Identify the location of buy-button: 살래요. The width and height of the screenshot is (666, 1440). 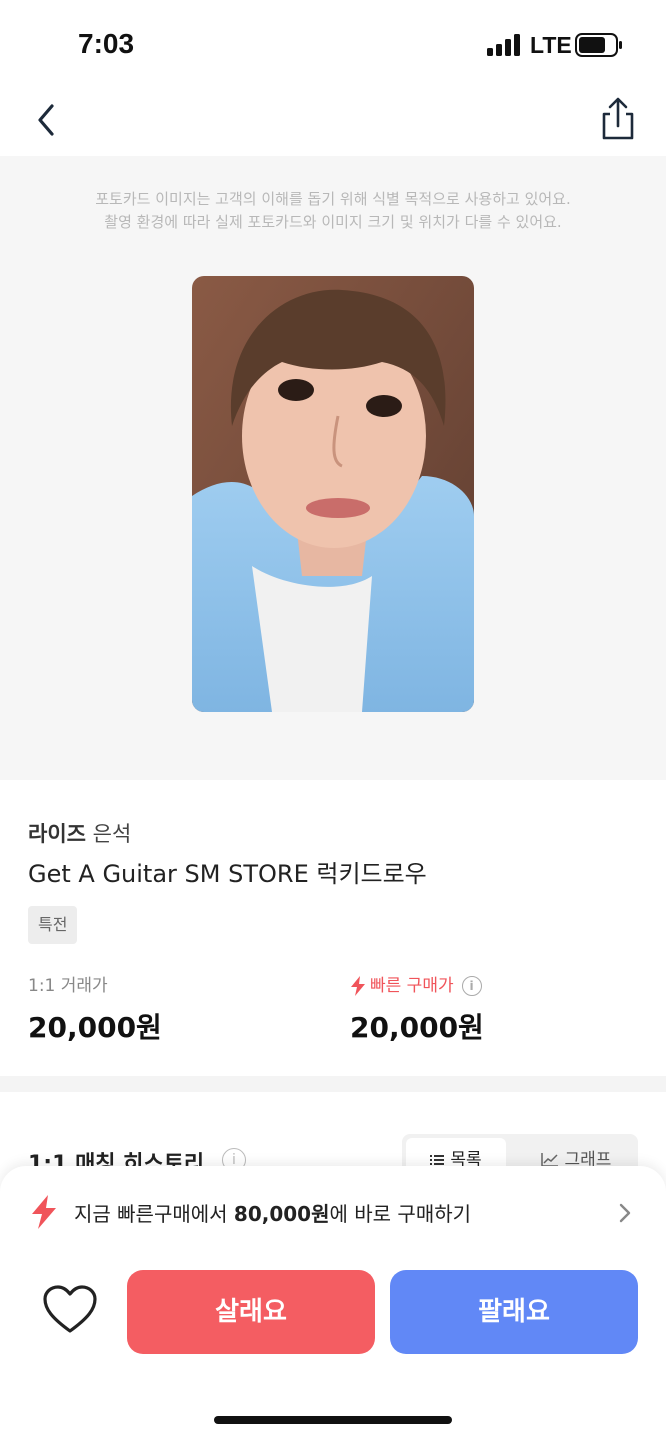
(251, 1312).